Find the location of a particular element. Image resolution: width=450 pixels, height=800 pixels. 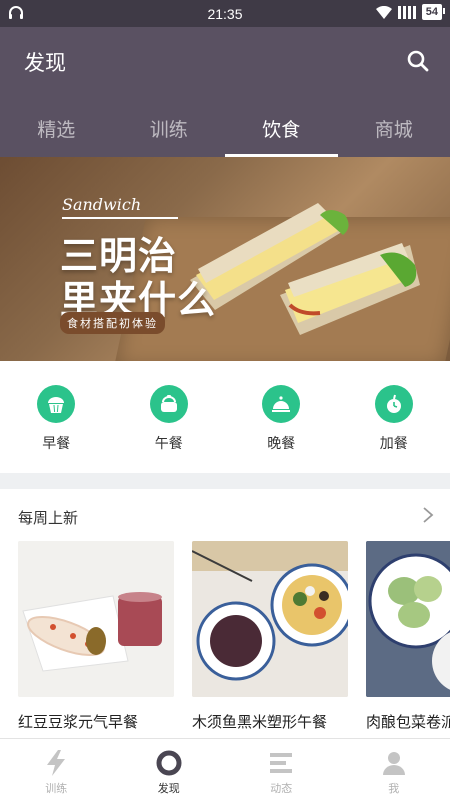

feed-lines-icon is located at coordinates (281, 763).